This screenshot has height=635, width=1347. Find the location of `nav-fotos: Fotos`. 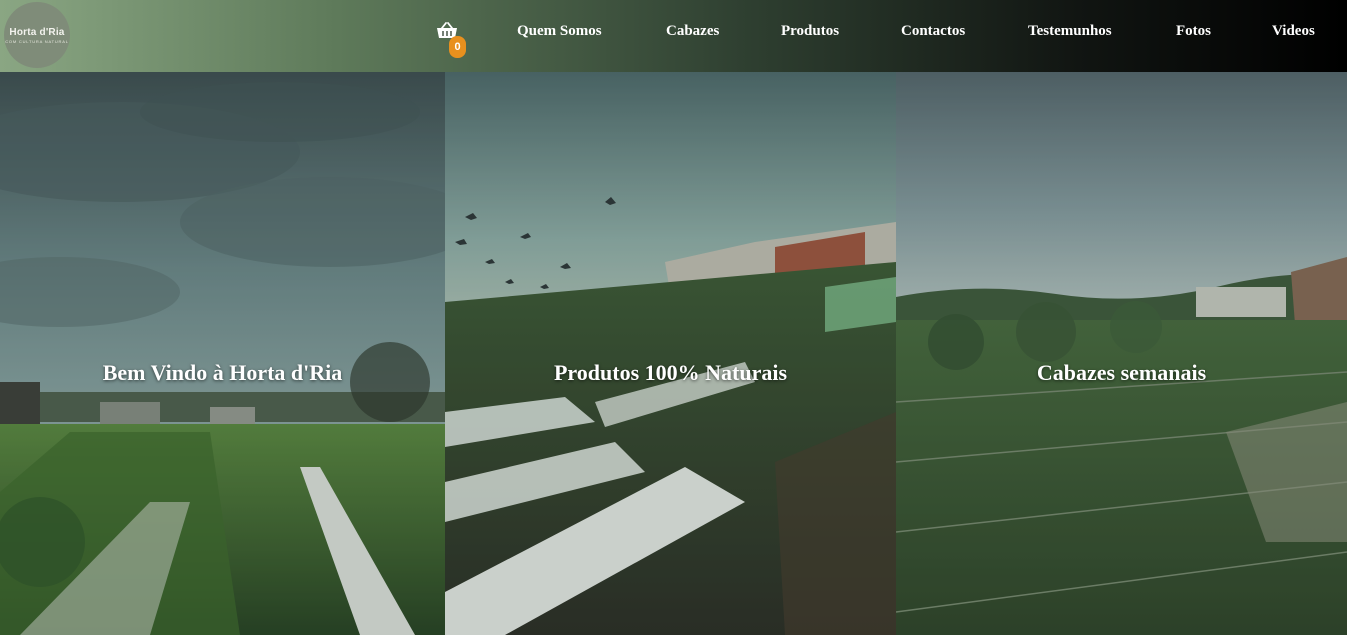

nav-fotos: Fotos is located at coordinates (1193, 31).